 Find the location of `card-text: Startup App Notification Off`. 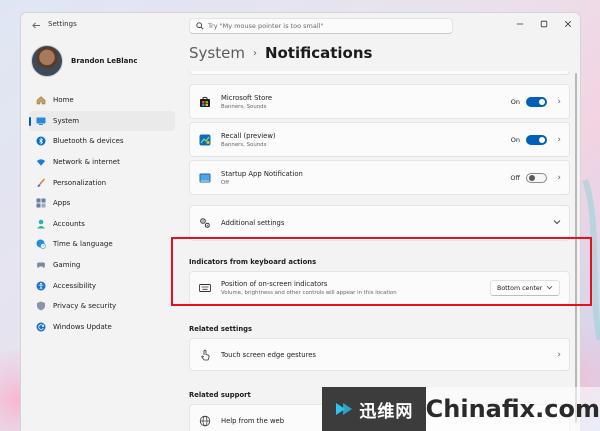

card-text: Startup App Notification Off is located at coordinates (262, 178).